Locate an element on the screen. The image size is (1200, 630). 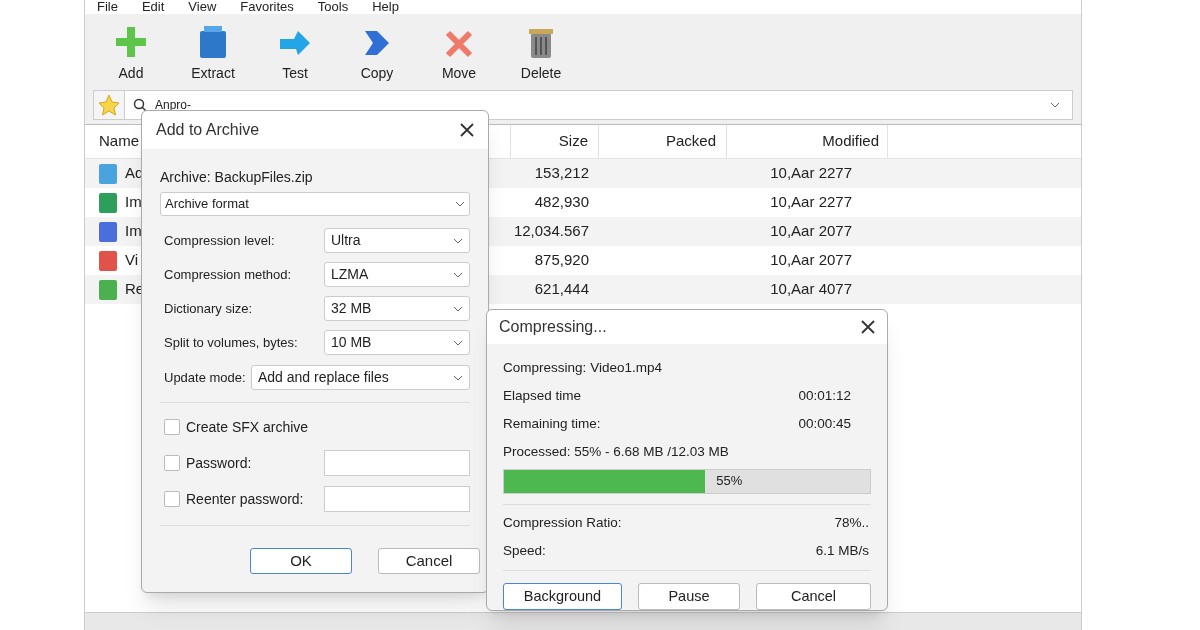
toolbar-button: Delete is located at coordinates (541, 55).